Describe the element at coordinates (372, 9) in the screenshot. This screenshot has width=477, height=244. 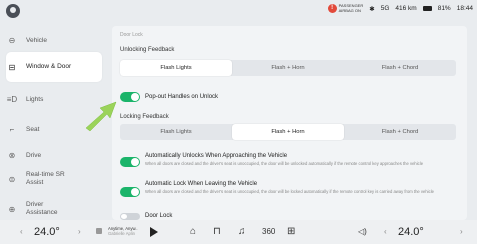
I see `bluetooth-icon: ✱` at that location.